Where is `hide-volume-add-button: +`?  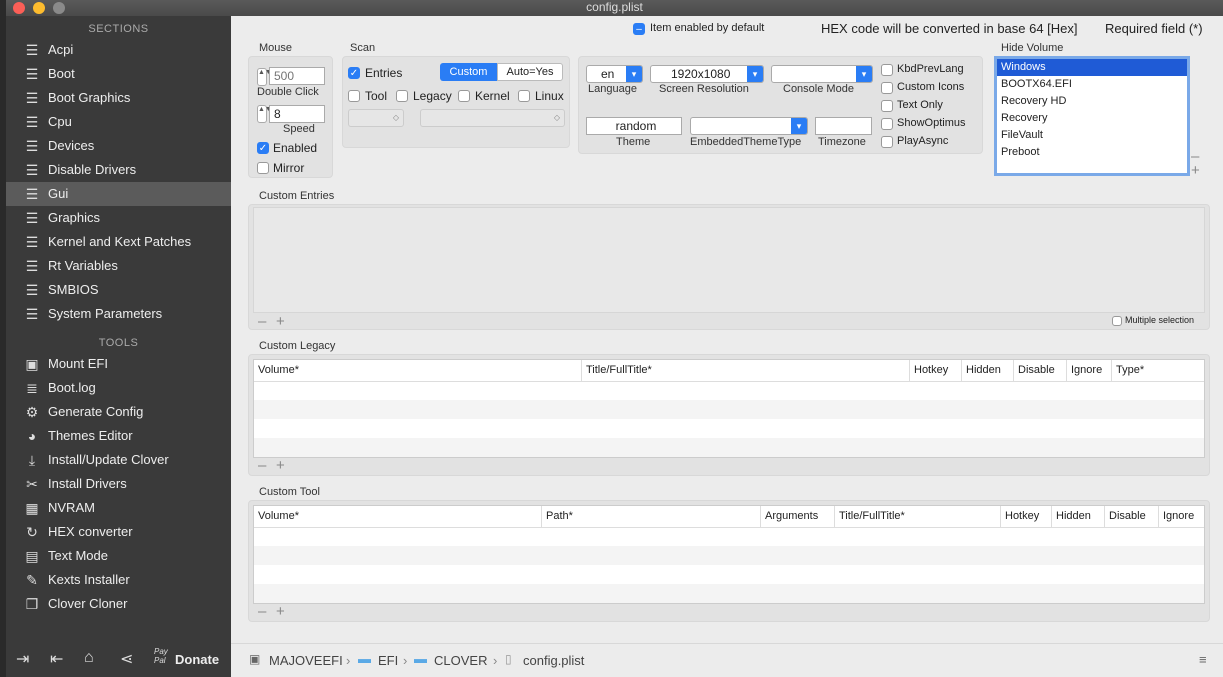
hide-volume-add-button: + is located at coordinates (1195, 170).